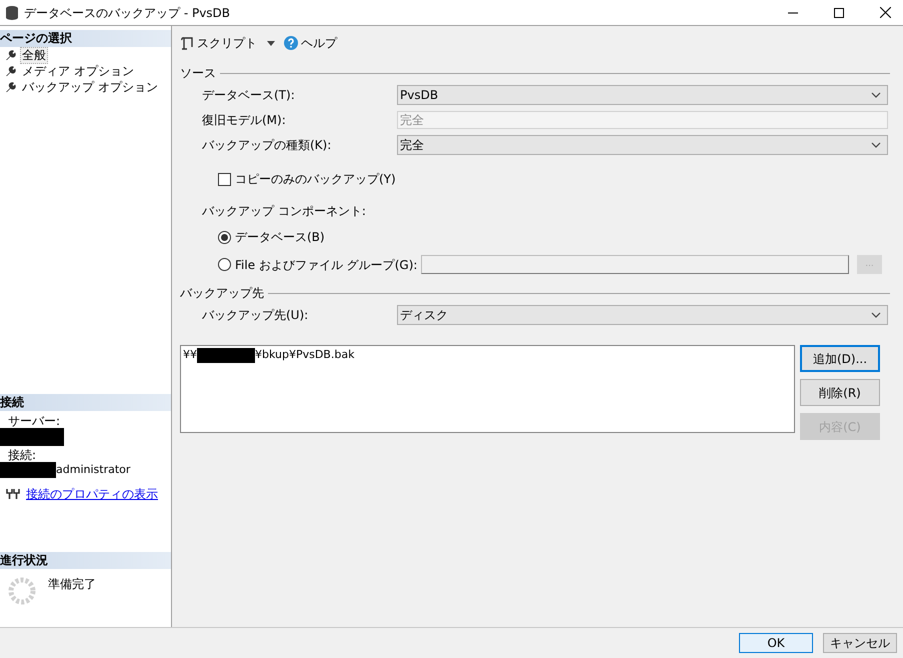 This screenshot has width=903, height=658. What do you see at coordinates (12, 13) in the screenshot?
I see `database-icon` at bounding box center [12, 13].